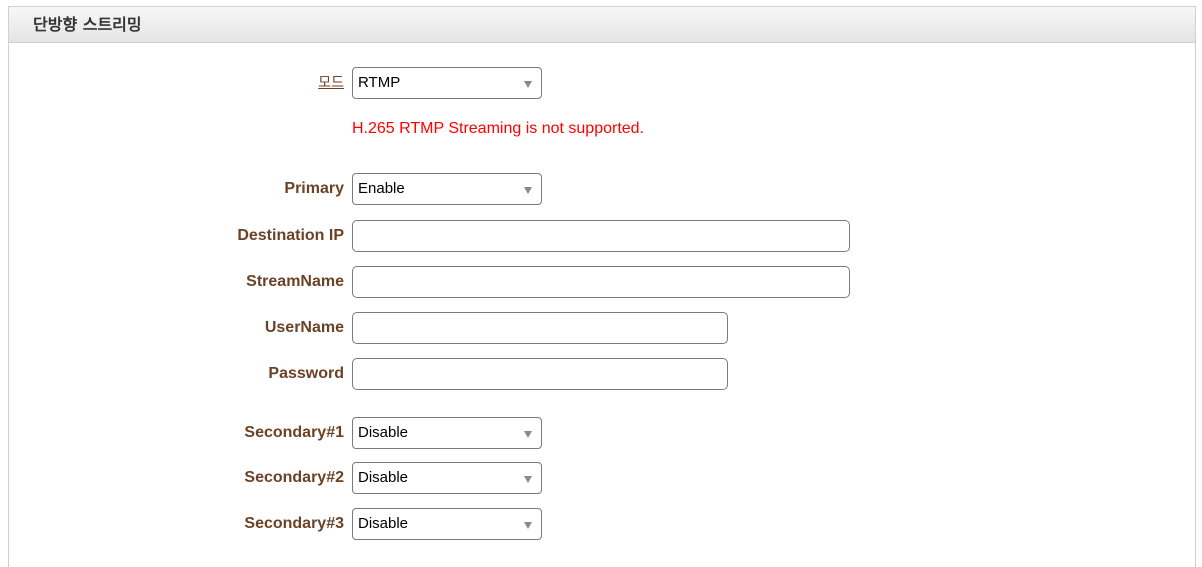 The width and height of the screenshot is (1202, 567). What do you see at coordinates (381, 188) in the screenshot?
I see `primary-select-value: Enable` at bounding box center [381, 188].